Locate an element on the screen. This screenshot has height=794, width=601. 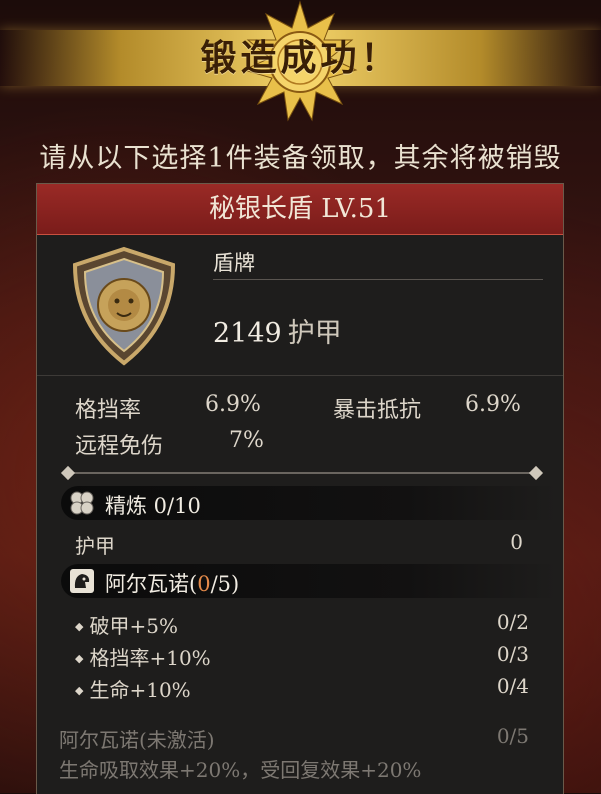
item-name: 秘银长盾 LV.51 is located at coordinates (300, 209).